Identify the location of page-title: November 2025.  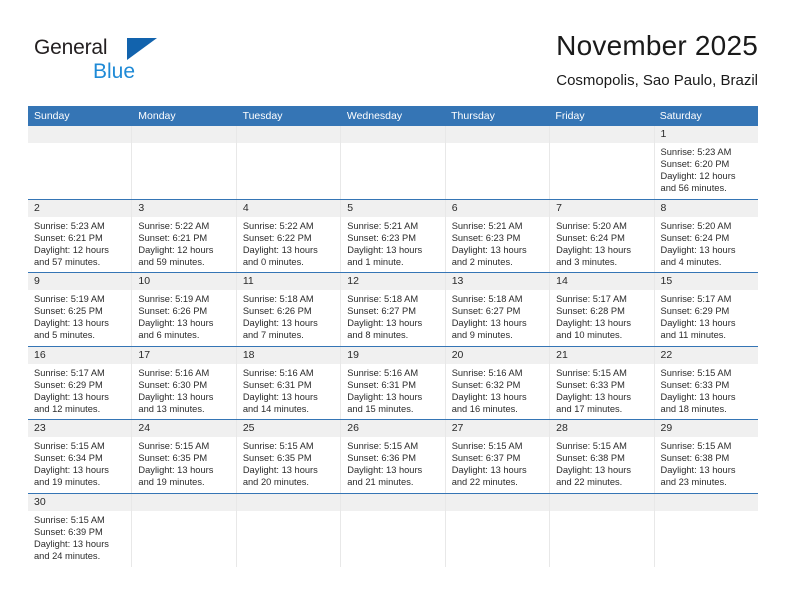
(657, 45).